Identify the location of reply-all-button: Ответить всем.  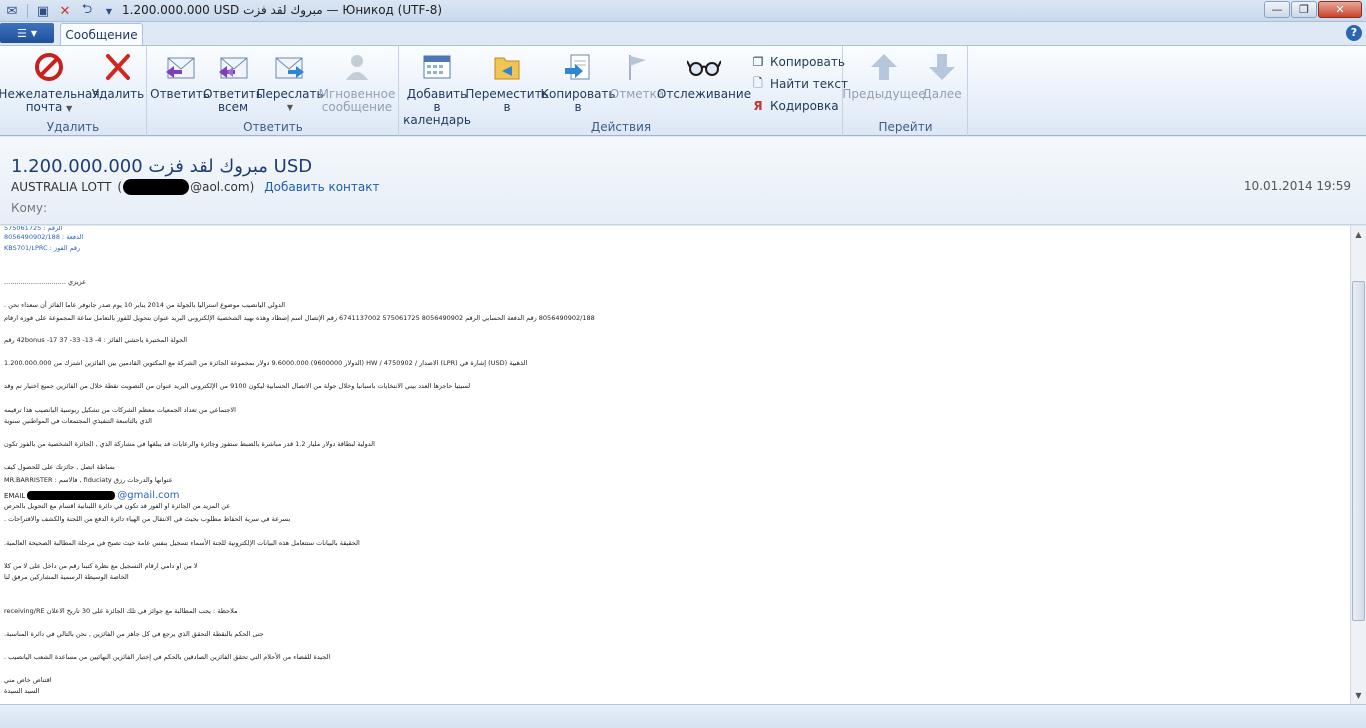
(233, 82).